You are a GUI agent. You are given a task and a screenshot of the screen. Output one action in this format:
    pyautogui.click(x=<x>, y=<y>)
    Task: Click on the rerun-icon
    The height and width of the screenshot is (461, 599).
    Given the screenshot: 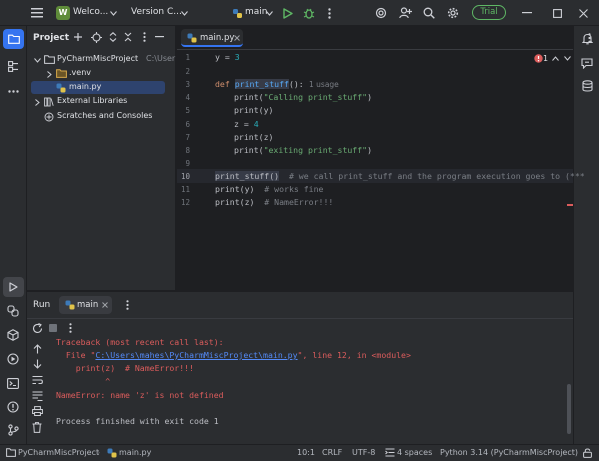 What is the action you would take?
    pyautogui.click(x=37, y=328)
    